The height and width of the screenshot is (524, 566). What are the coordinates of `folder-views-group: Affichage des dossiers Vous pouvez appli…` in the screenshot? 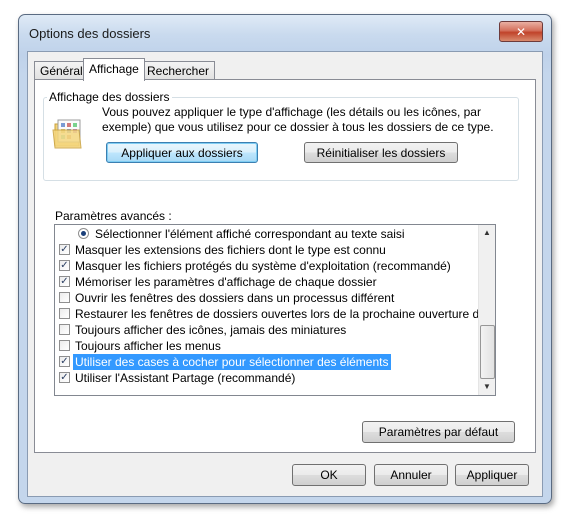 It's located at (281, 135).